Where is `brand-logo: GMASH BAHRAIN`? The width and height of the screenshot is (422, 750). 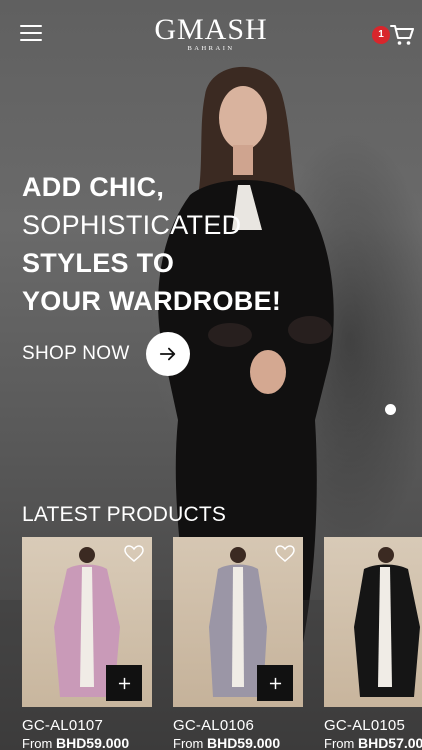 brand-logo: GMASH BAHRAIN is located at coordinates (211, 33).